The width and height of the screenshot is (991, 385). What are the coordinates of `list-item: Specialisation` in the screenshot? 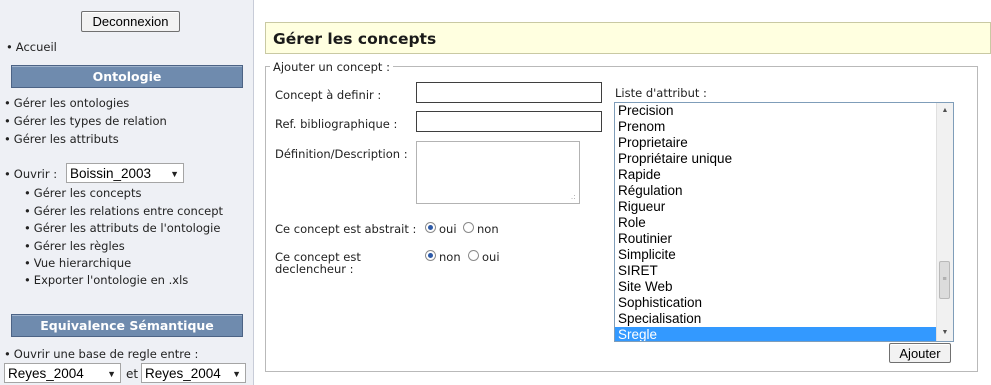 It's located at (776, 319).